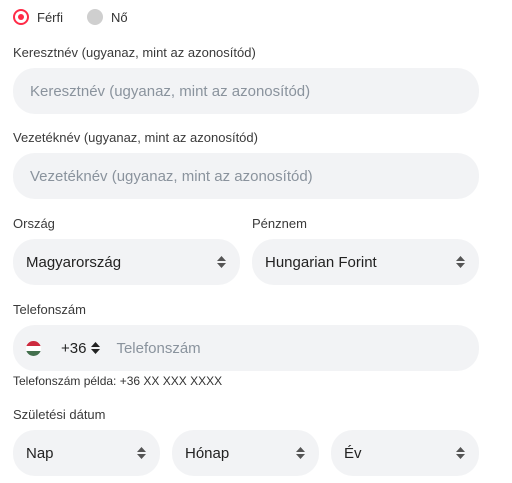 The image size is (512, 483). Describe the element at coordinates (34, 223) in the screenshot. I see `country-label: Ország` at that location.